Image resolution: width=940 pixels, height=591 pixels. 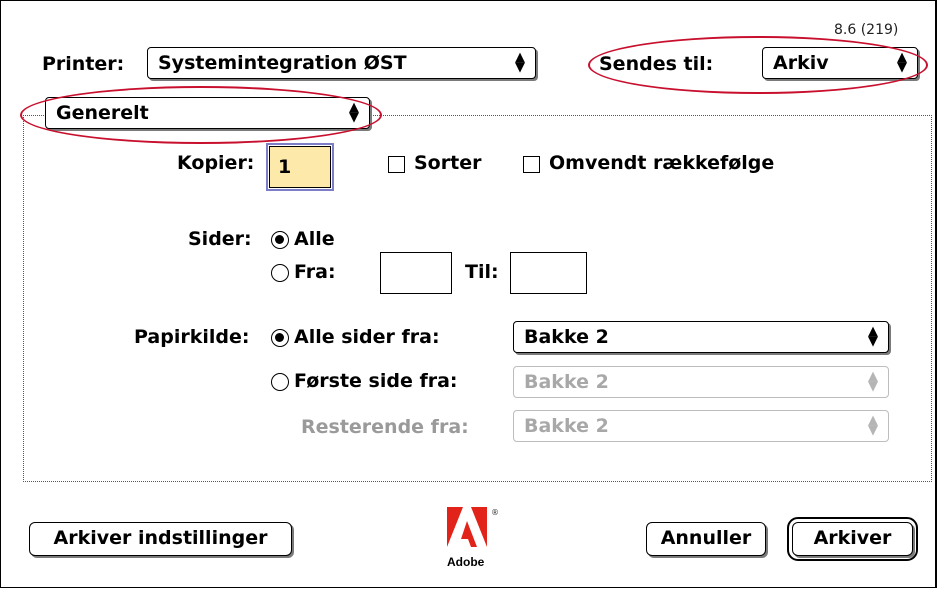 What do you see at coordinates (280, 338) in the screenshot?
I see `paper-all-pages-radio` at bounding box center [280, 338].